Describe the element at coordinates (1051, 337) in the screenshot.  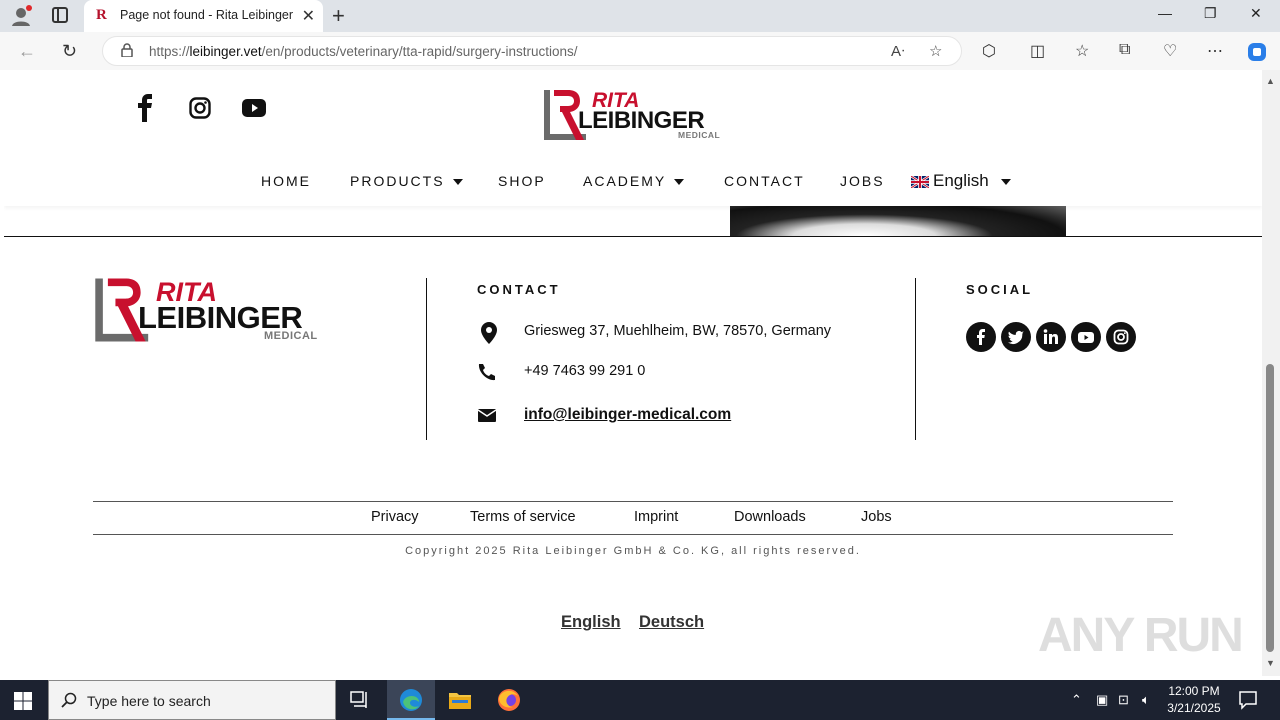
I see `linkedin-icon` at that location.